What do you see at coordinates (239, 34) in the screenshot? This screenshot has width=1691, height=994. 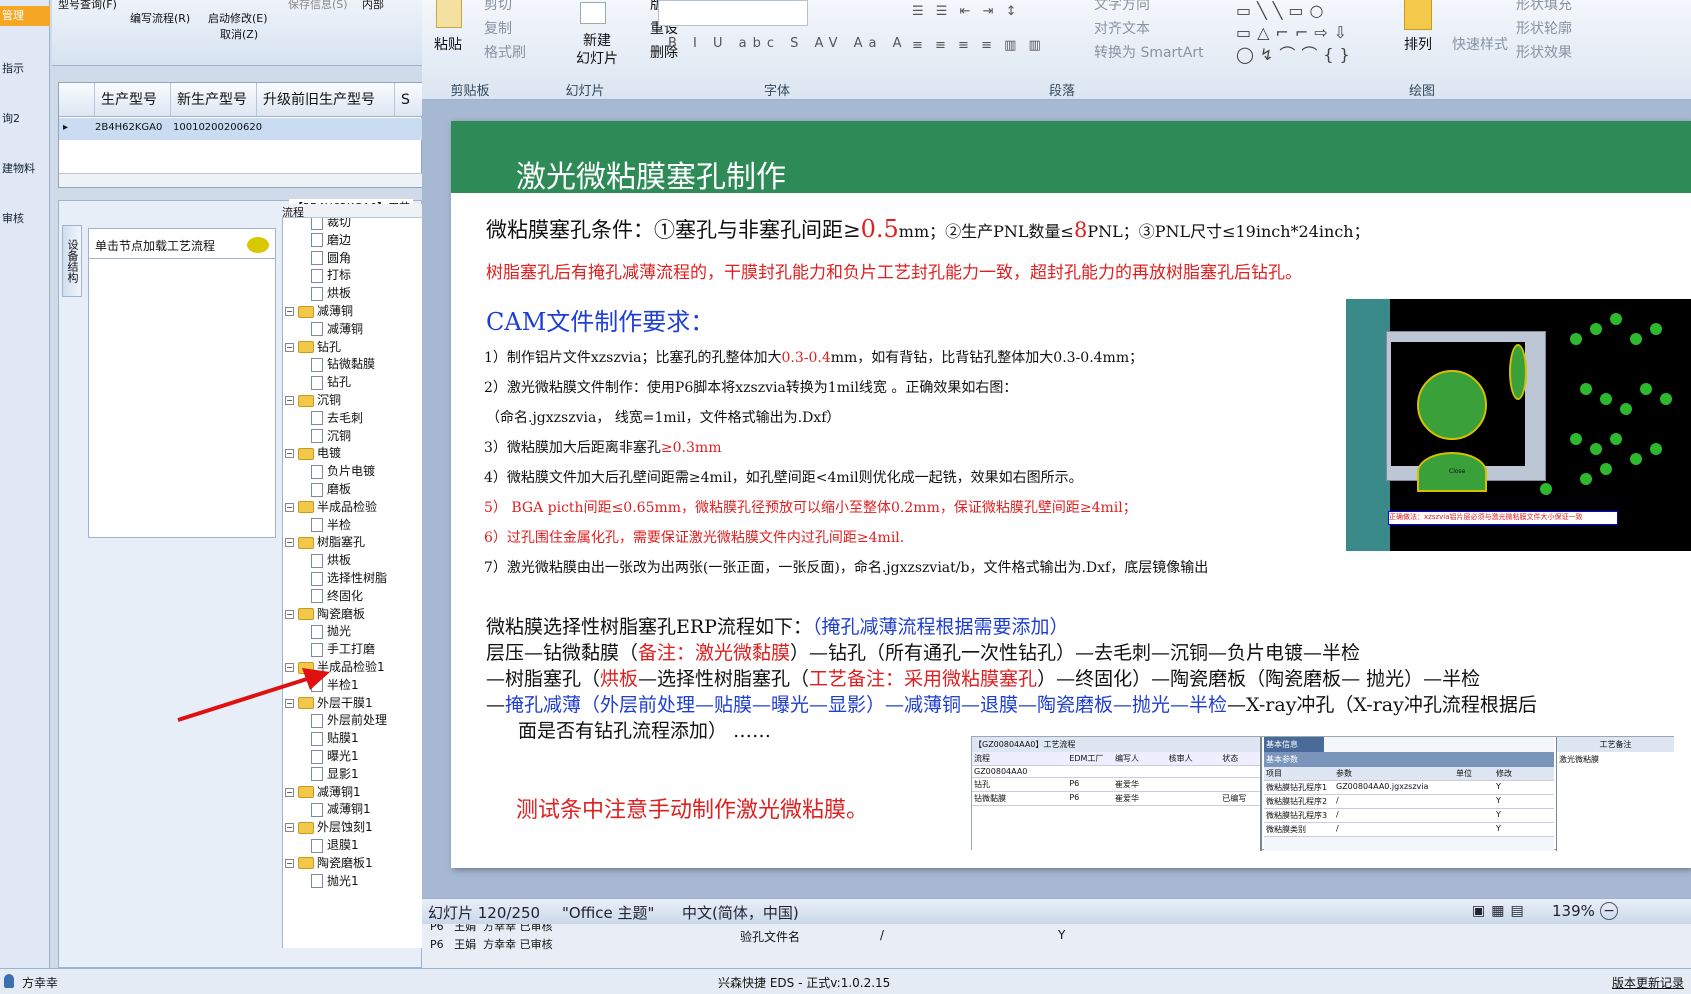 I see `cancel-button: 取消(Z)` at bounding box center [239, 34].